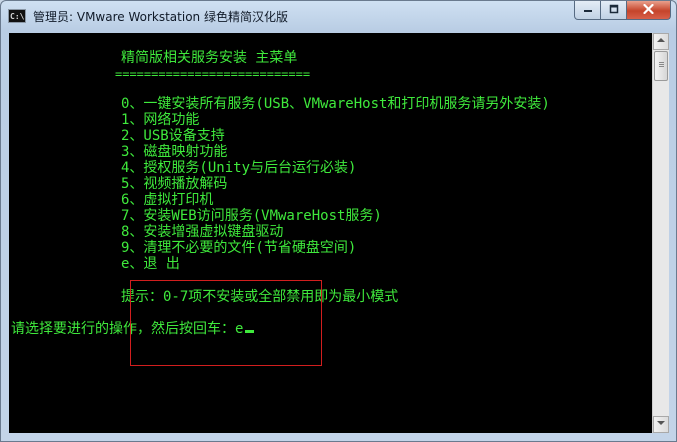 Image resolution: width=677 pixels, height=442 pixels. I want to click on scroll-thumb, so click(661, 66).